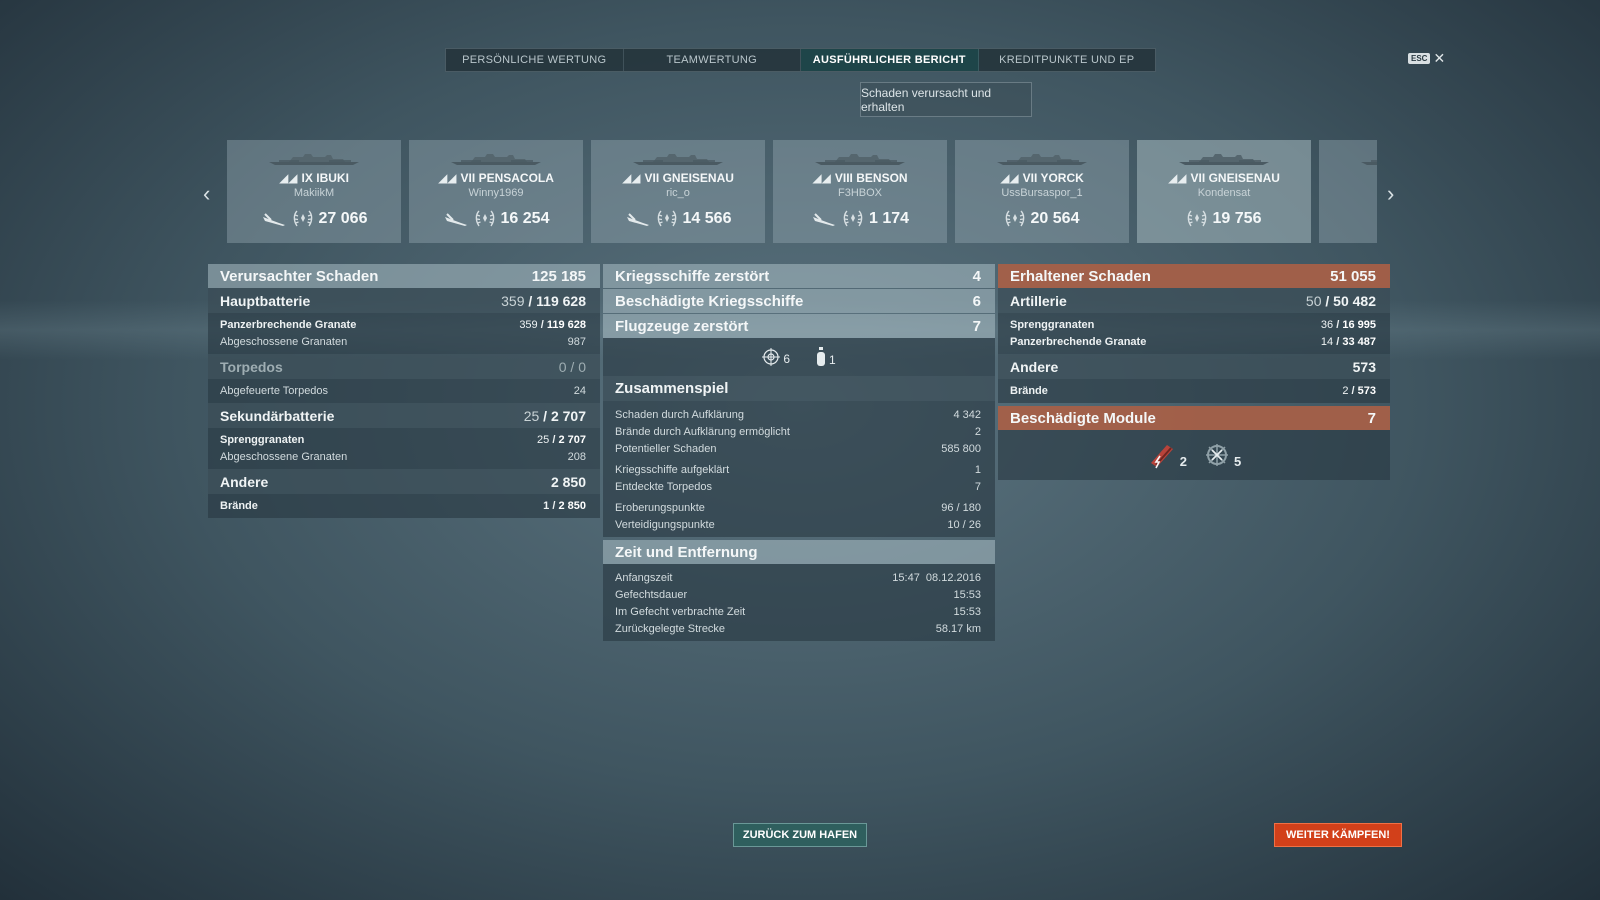 The width and height of the screenshot is (1600, 900). I want to click on list-item: Kriegsschiffe aufgeklärt 1, so click(798, 469).